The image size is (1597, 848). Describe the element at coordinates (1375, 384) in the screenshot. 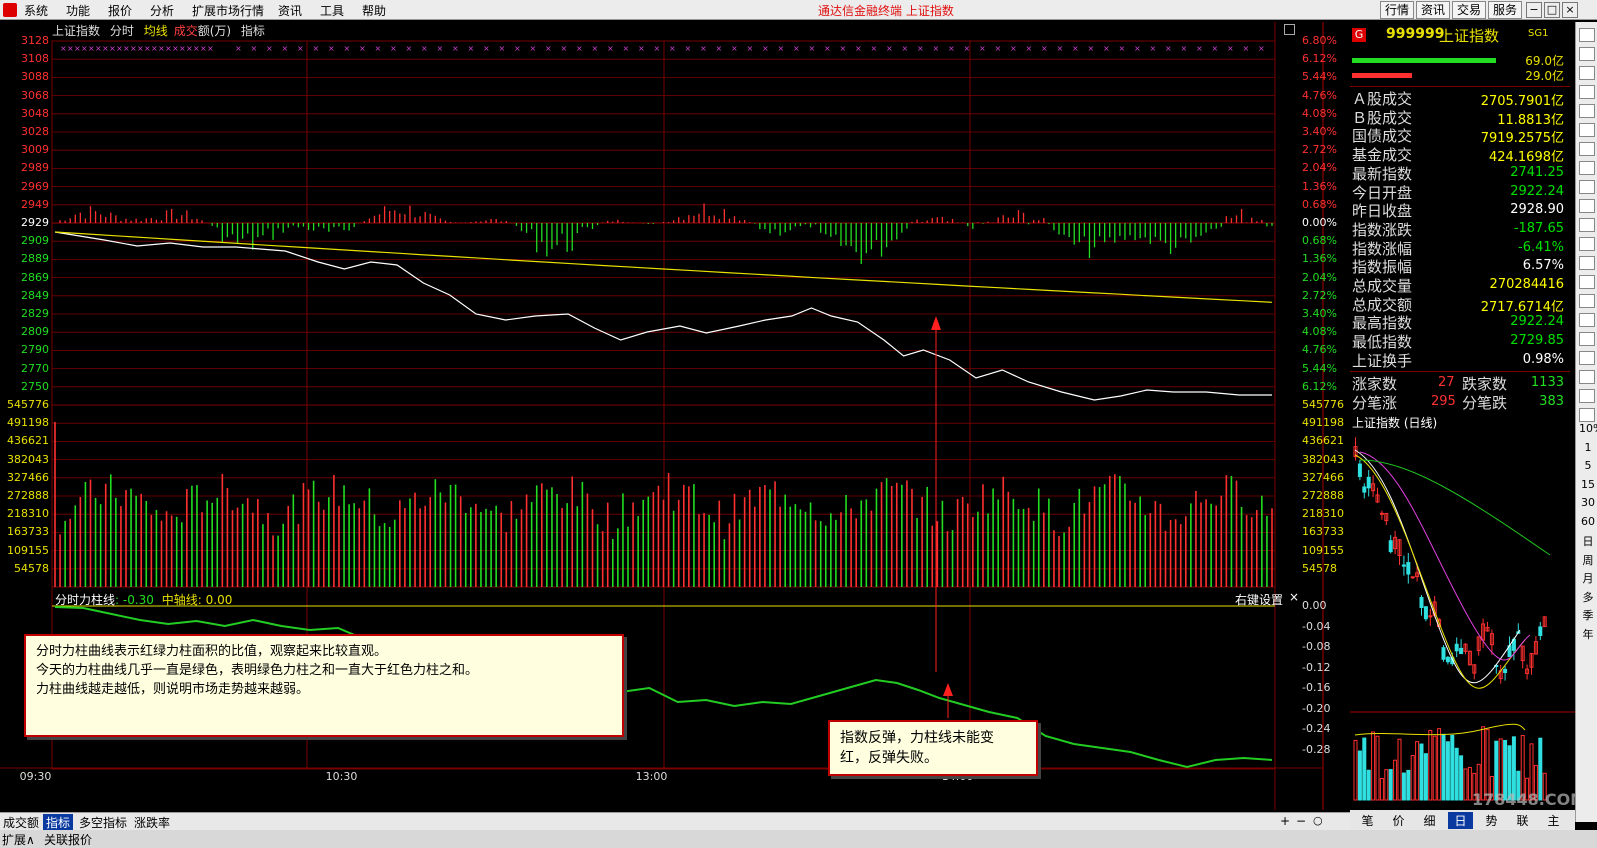

I see `rise-count-label: 涨家数` at that location.